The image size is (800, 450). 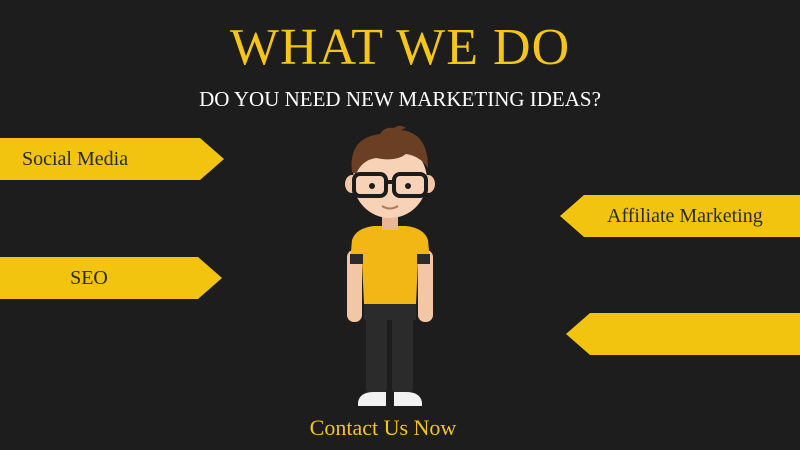 What do you see at coordinates (683, 334) in the screenshot?
I see `service-tag-empty` at bounding box center [683, 334].